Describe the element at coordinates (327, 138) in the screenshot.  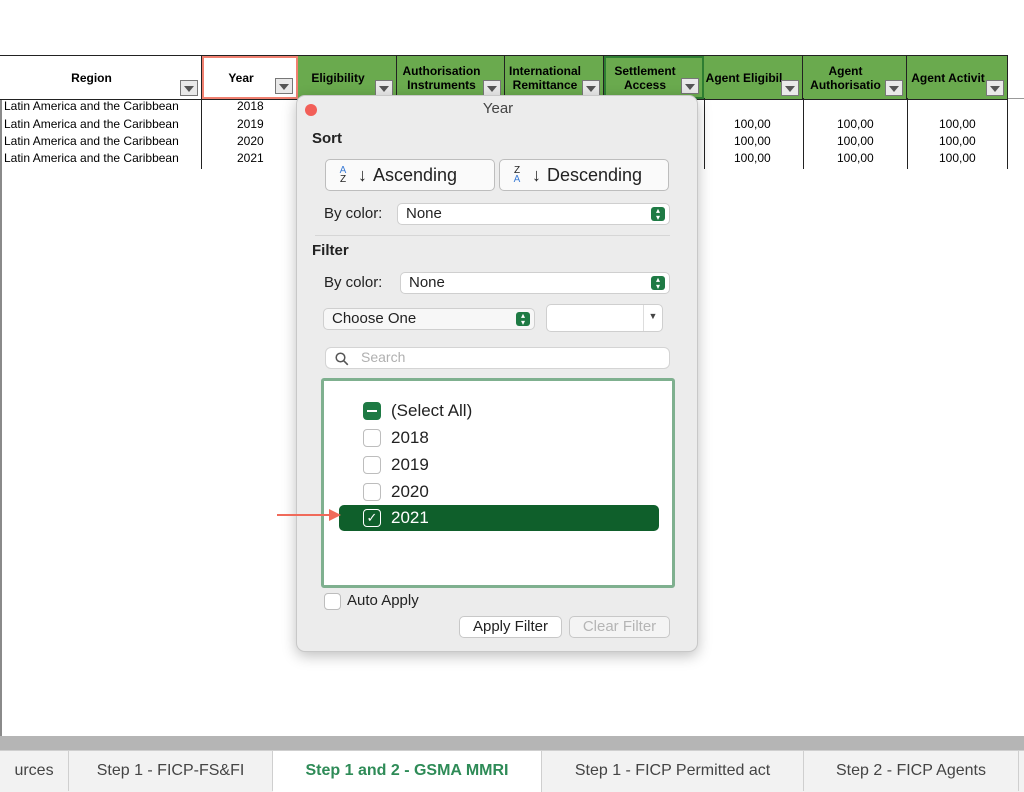
I see `sort-heading: Sort` at that location.